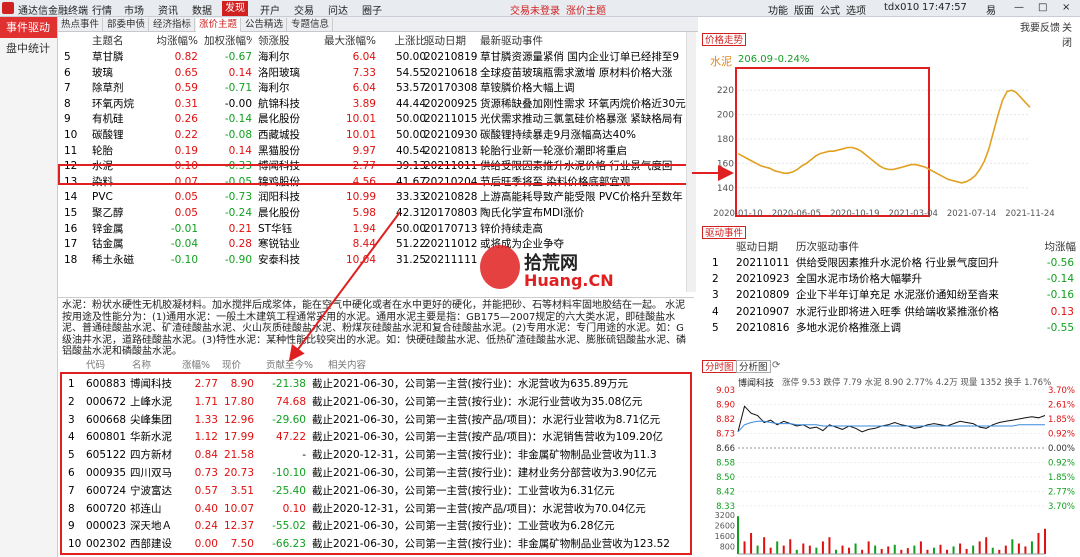  I want to click on topic-cell-wavg: -0.73, so click(238, 197).